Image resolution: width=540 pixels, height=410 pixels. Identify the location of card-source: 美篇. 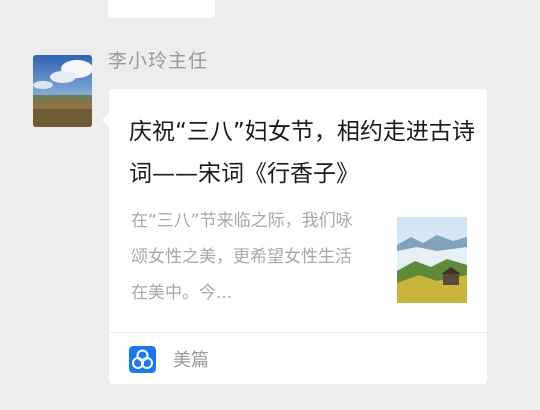
(169, 359).